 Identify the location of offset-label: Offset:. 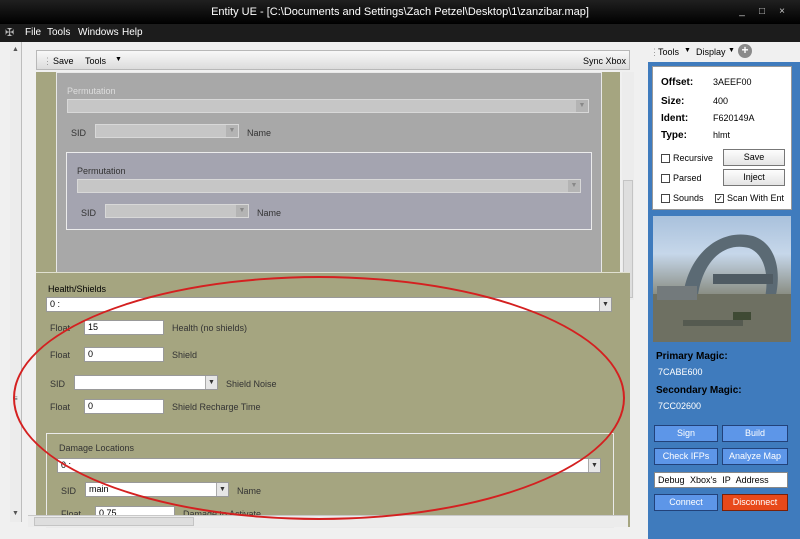
(677, 82).